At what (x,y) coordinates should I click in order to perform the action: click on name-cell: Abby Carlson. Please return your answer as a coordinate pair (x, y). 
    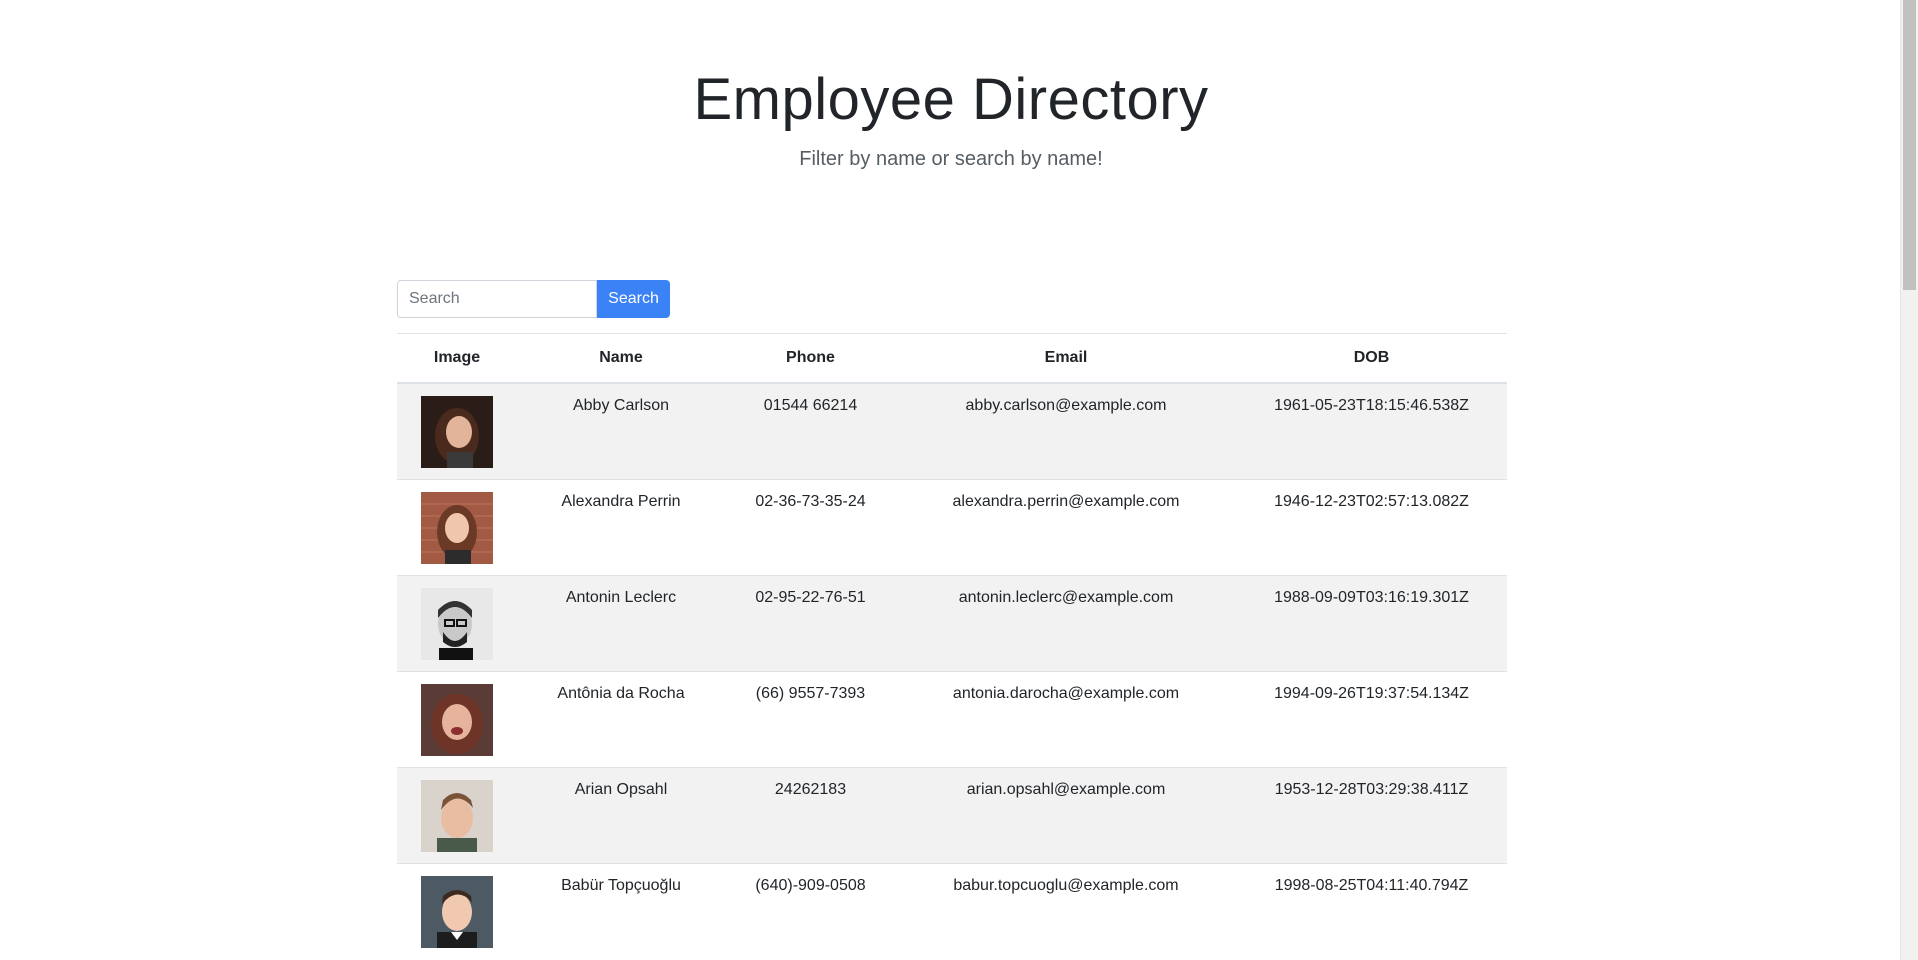
    Looking at the image, I should click on (621, 430).